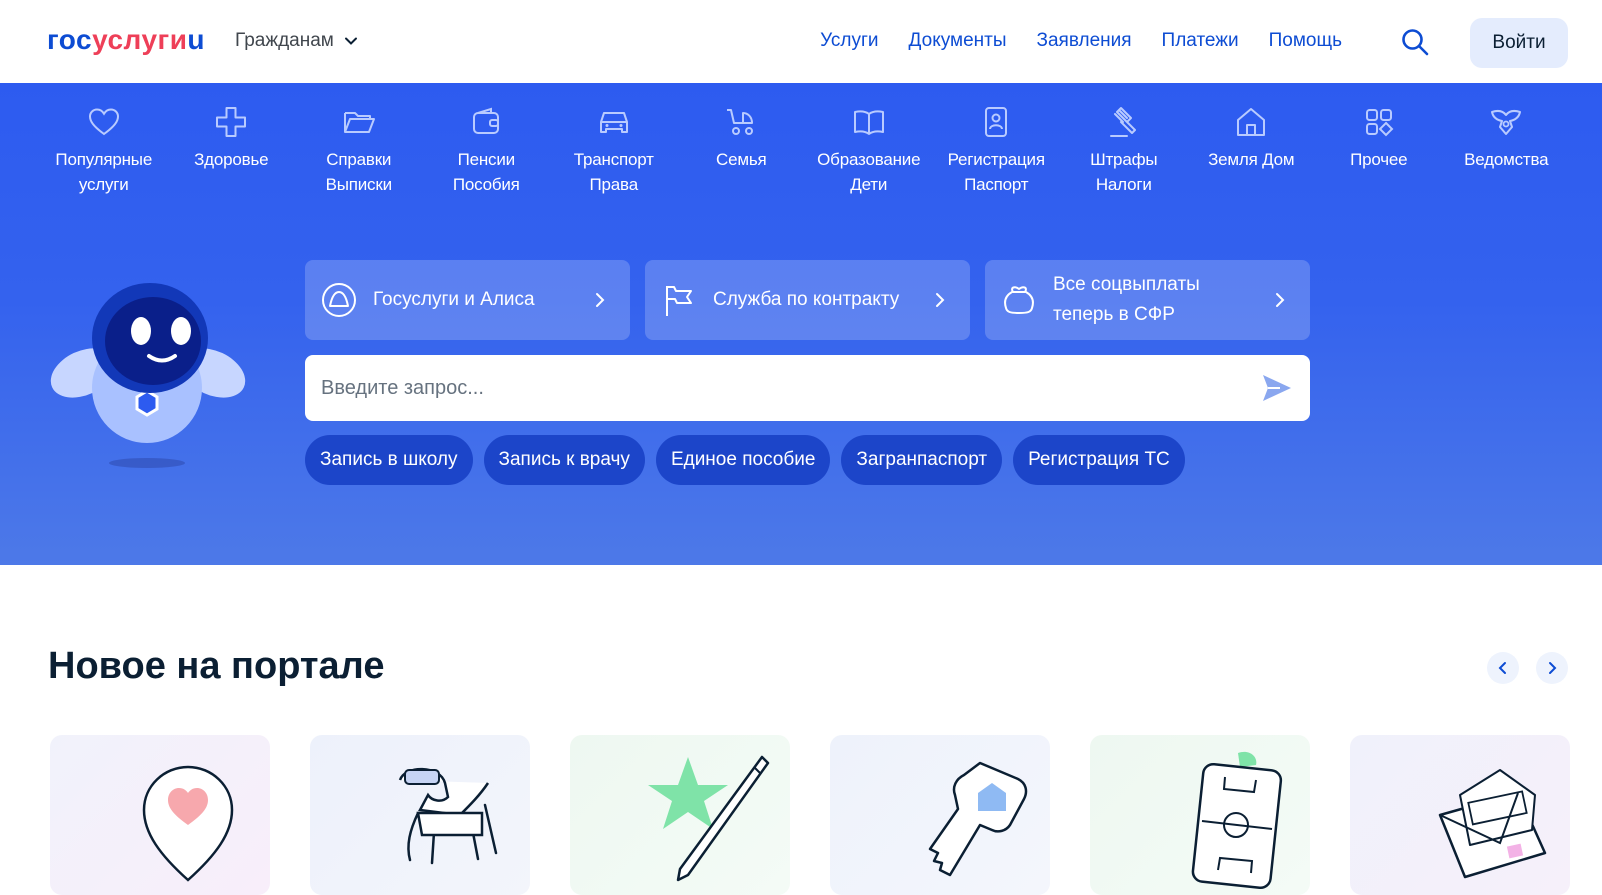 The image size is (1602, 895). Describe the element at coordinates (359, 122) in the screenshot. I see `folder-icon` at that location.